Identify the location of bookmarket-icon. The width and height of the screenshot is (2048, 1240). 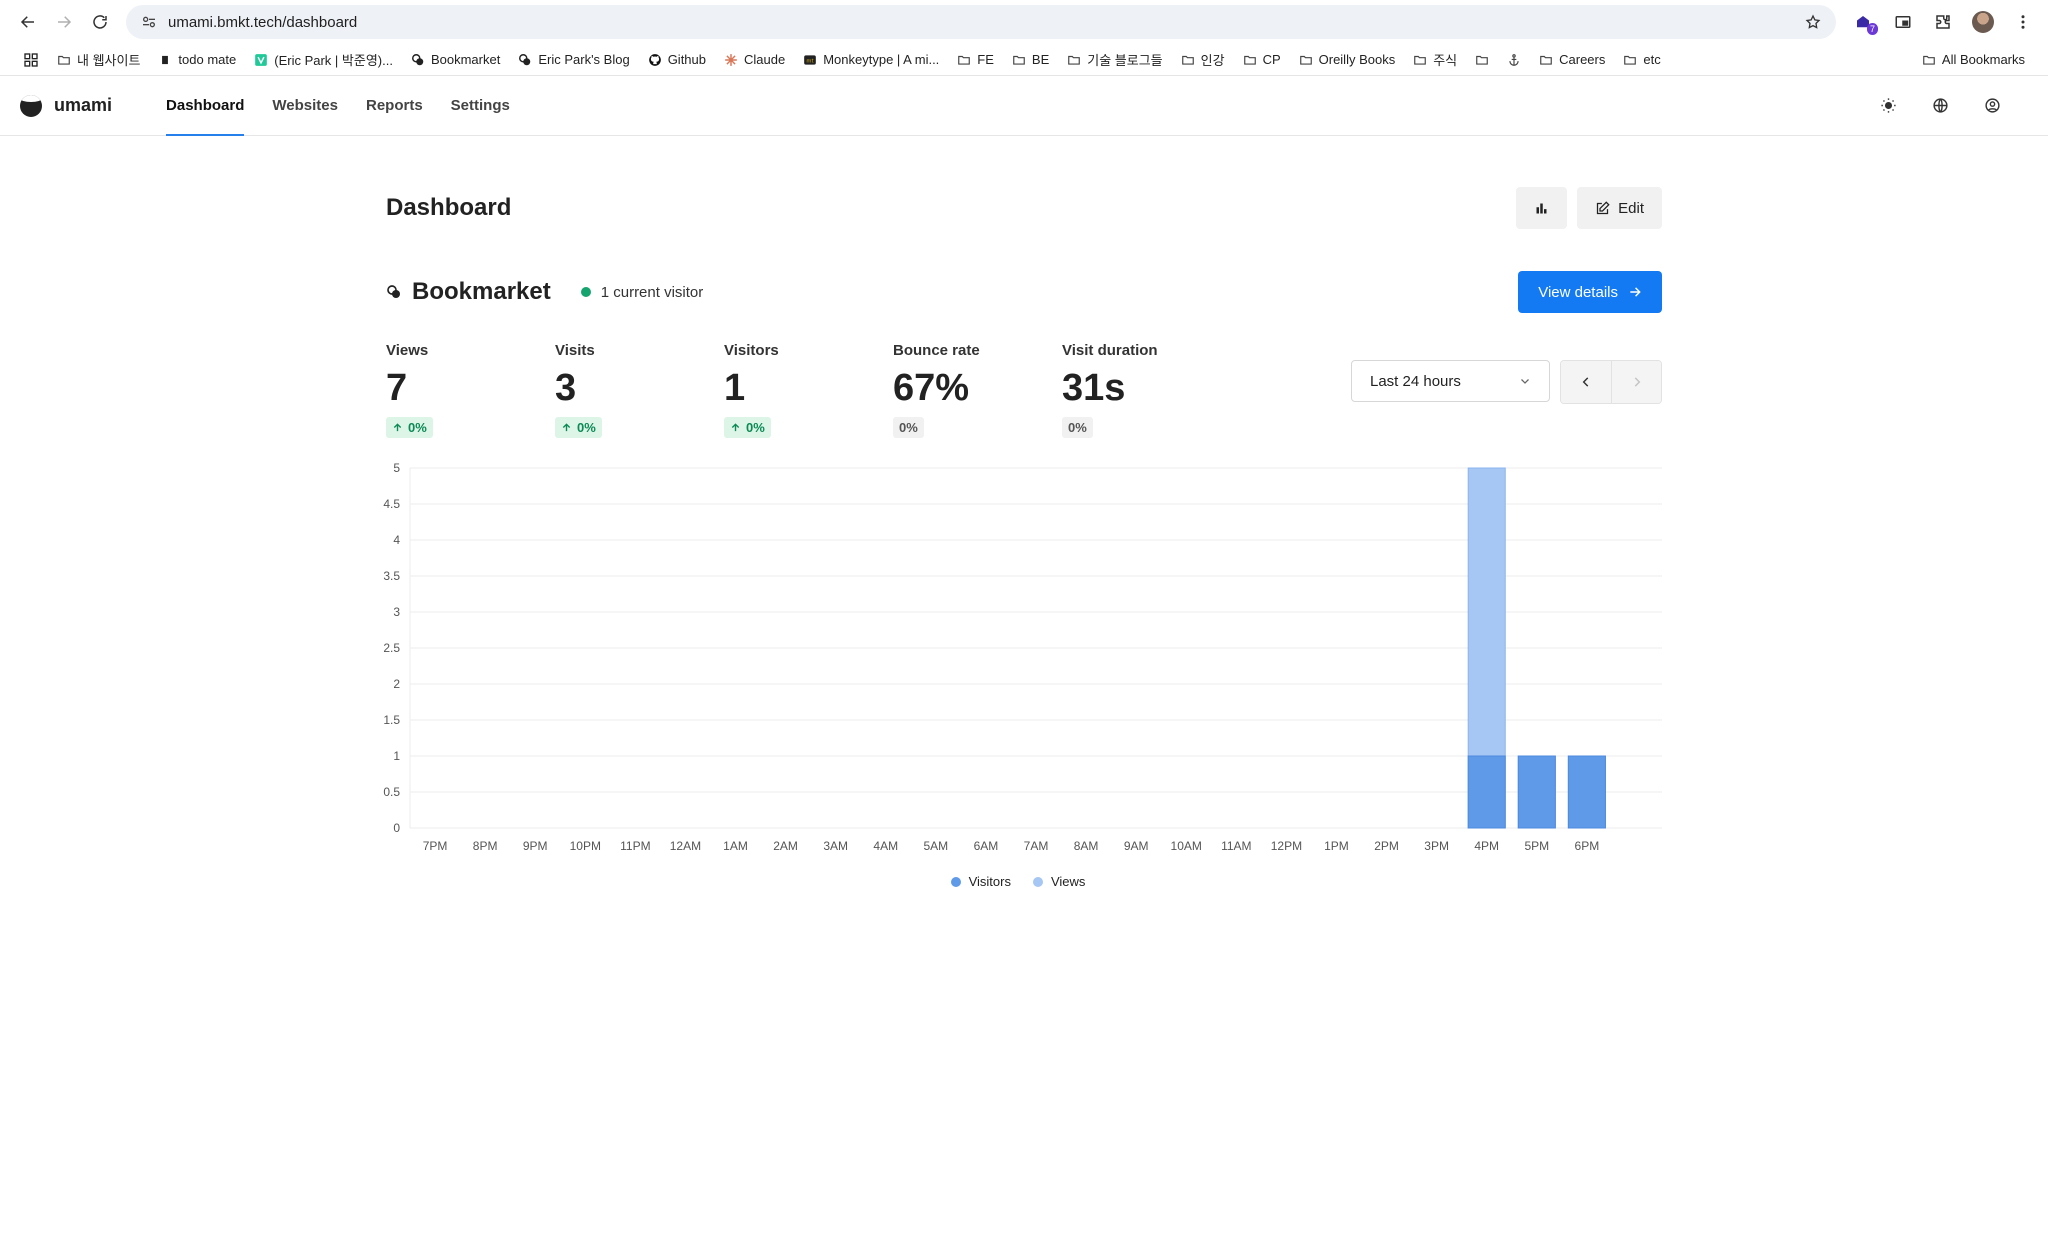
(394, 292).